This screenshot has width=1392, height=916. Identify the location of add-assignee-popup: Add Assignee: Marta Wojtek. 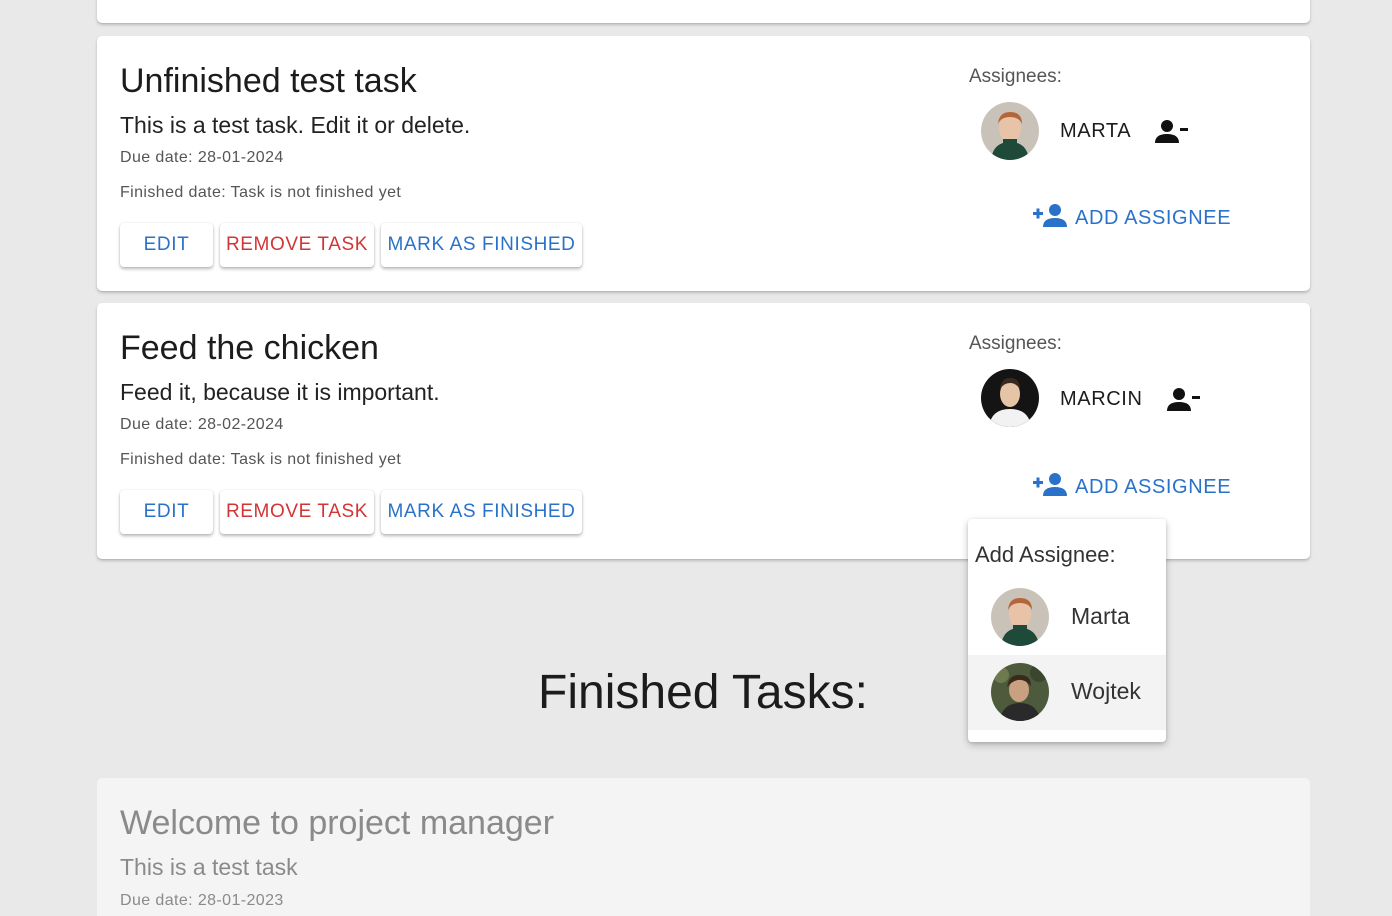
(1067, 630).